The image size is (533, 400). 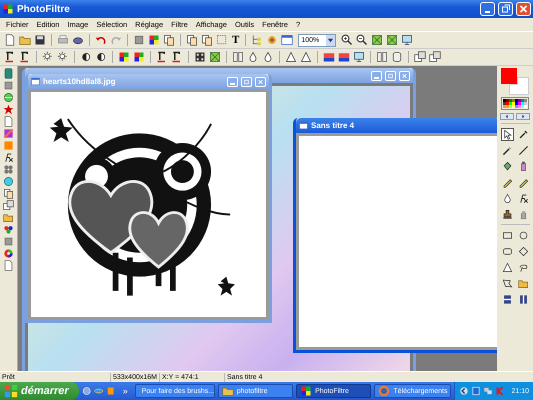 What do you see at coordinates (523, 251) in the screenshot?
I see `diamond-icon` at bounding box center [523, 251].